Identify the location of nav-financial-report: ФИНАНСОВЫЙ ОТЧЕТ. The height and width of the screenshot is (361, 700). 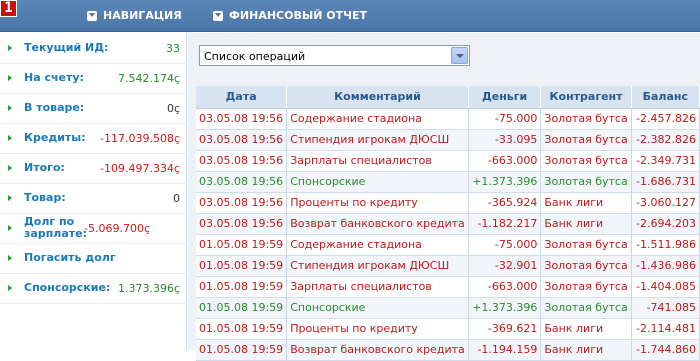
(290, 15).